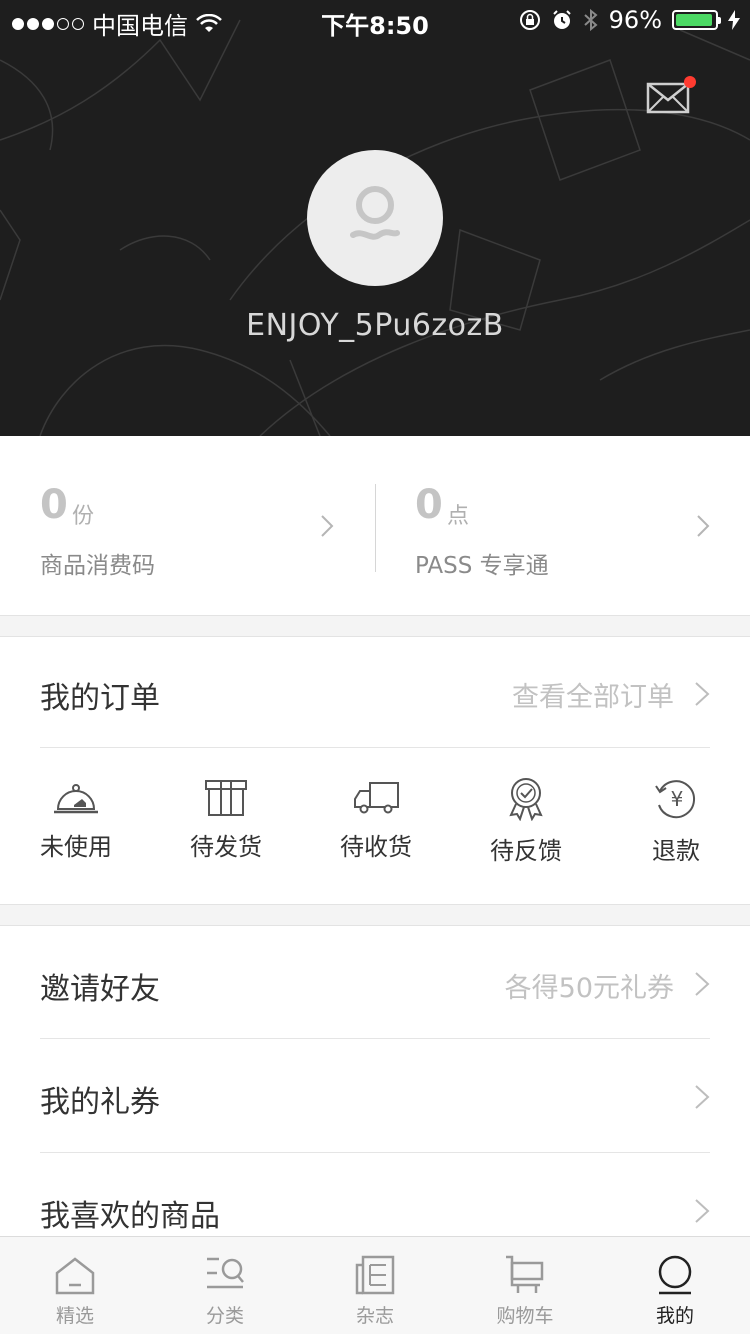 The image size is (750, 1334). I want to click on tab-label: 分类, so click(224, 1316).